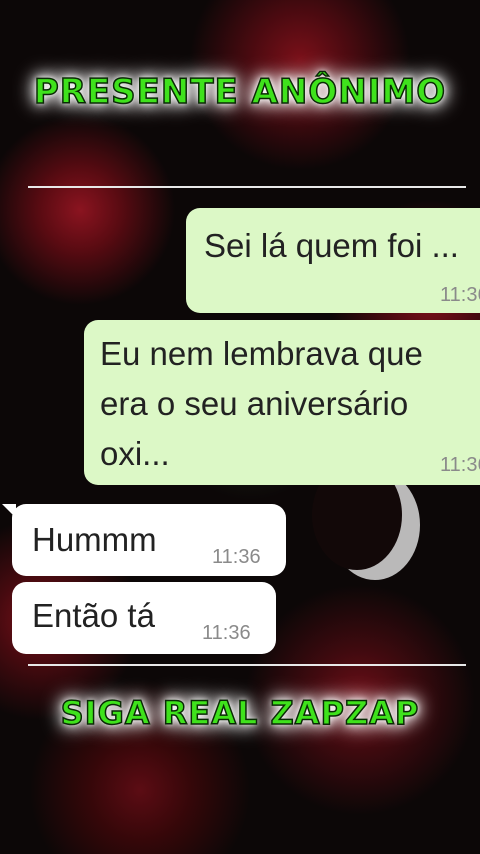  I want to click on message-text: Então tá, so click(93, 615).